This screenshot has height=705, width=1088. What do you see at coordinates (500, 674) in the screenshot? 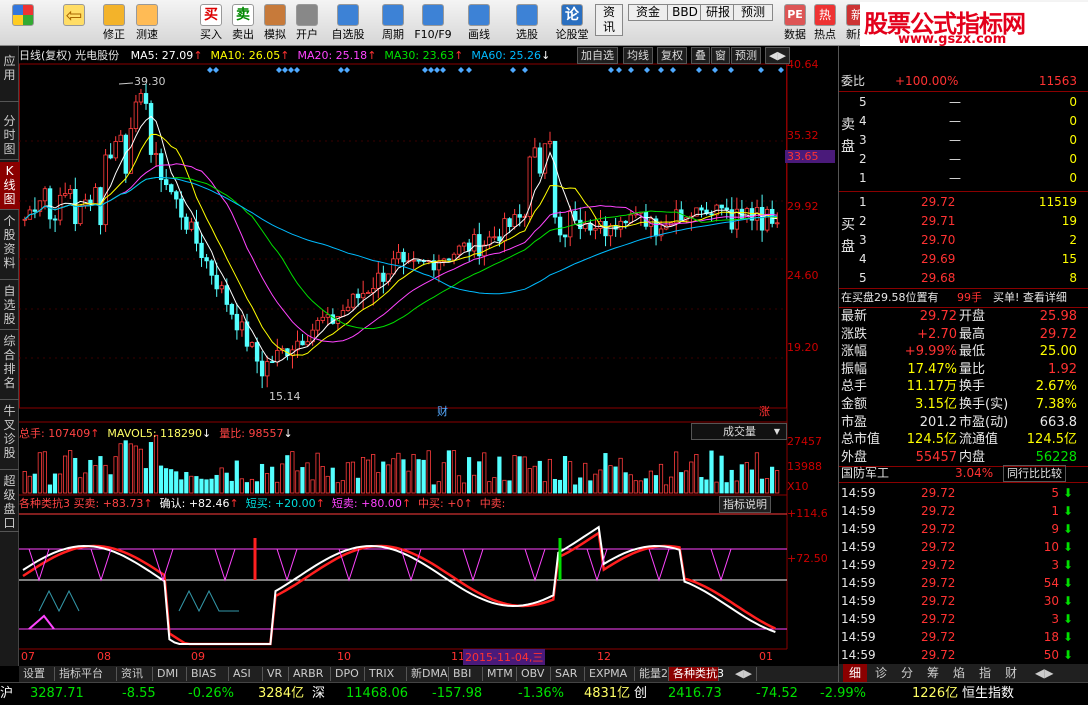
I see `indicator-tab-12: MTM` at bounding box center [500, 674].